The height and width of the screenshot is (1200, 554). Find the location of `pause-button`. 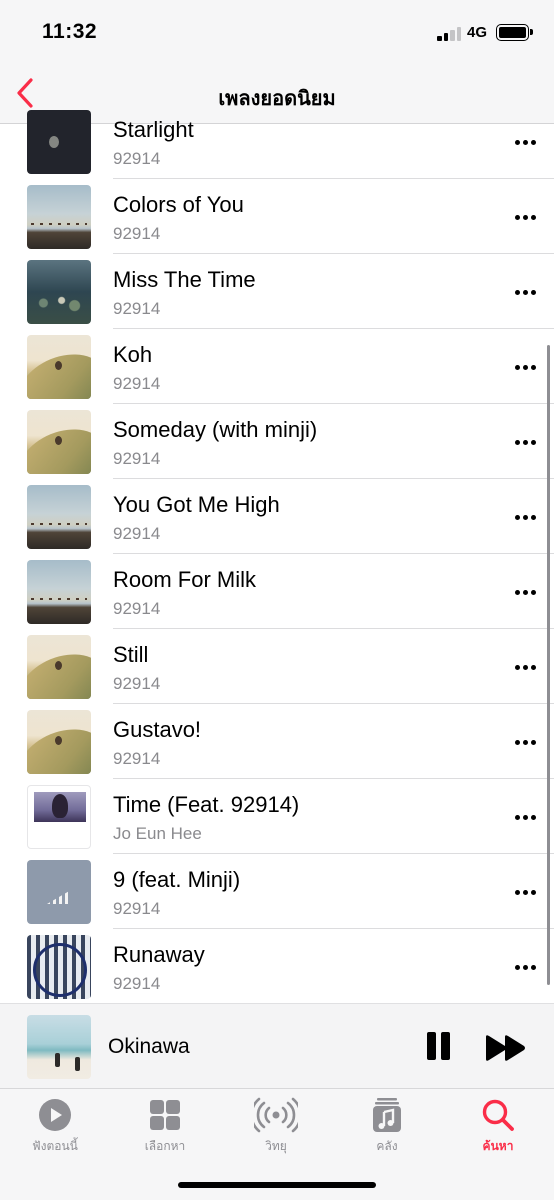

pause-button is located at coordinates (438, 1047).